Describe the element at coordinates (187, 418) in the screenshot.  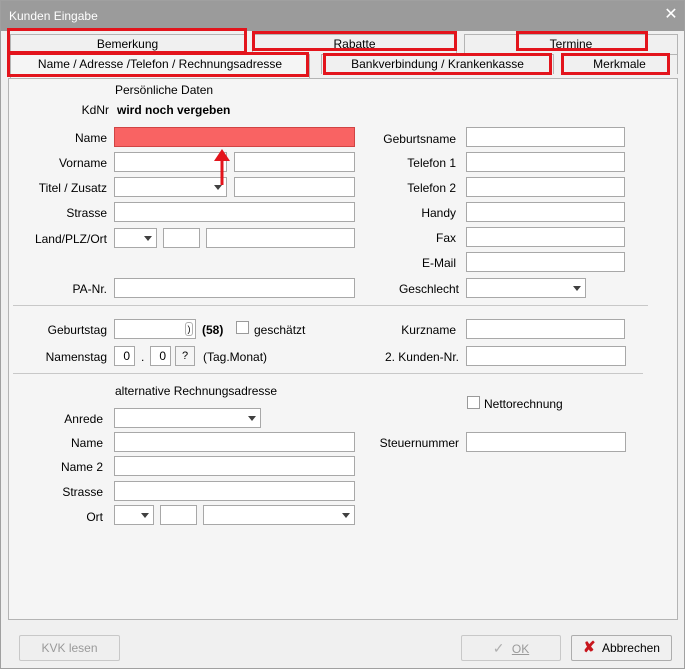
I see `anrede-select` at that location.